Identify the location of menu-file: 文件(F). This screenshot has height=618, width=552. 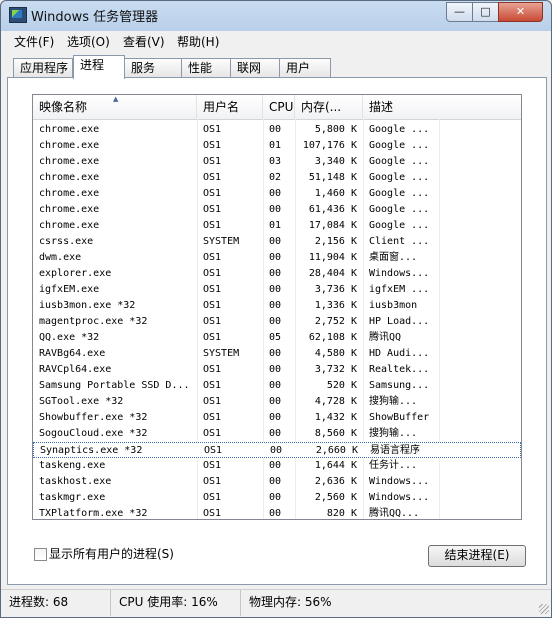
(34, 41).